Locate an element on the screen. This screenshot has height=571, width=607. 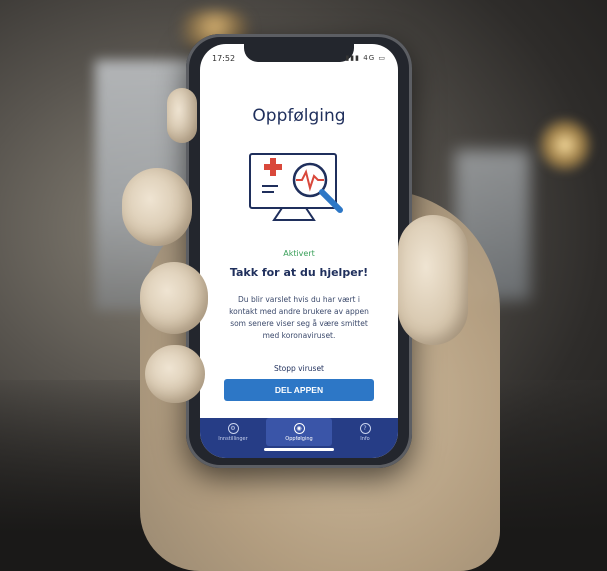
status-network: ▮▮▮ 4G ▭ is located at coordinates (365, 58).